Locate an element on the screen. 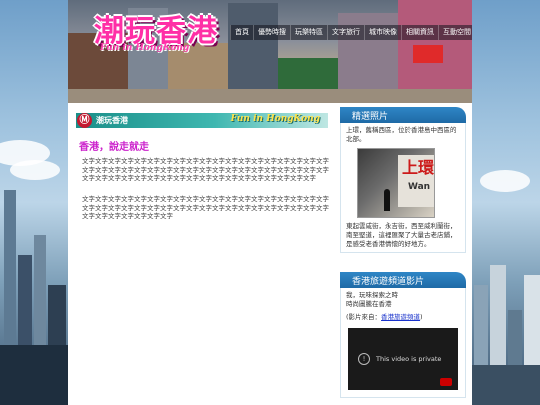  panel-header: 精選照片 is located at coordinates (403, 115).